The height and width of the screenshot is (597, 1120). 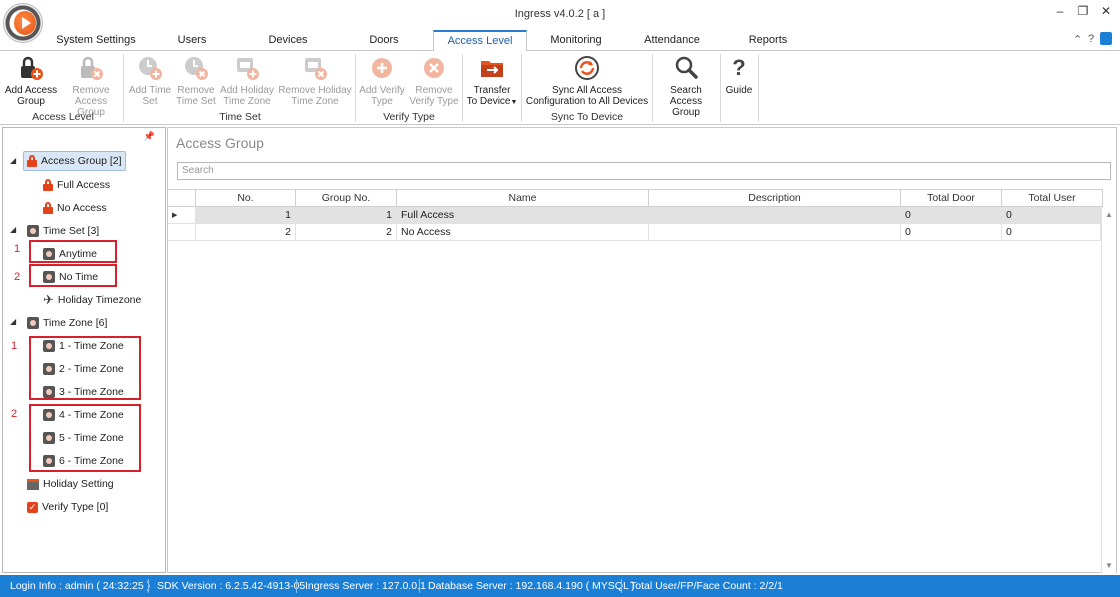 What do you see at coordinates (492, 68) in the screenshot?
I see `folder-transfer-icon` at bounding box center [492, 68].